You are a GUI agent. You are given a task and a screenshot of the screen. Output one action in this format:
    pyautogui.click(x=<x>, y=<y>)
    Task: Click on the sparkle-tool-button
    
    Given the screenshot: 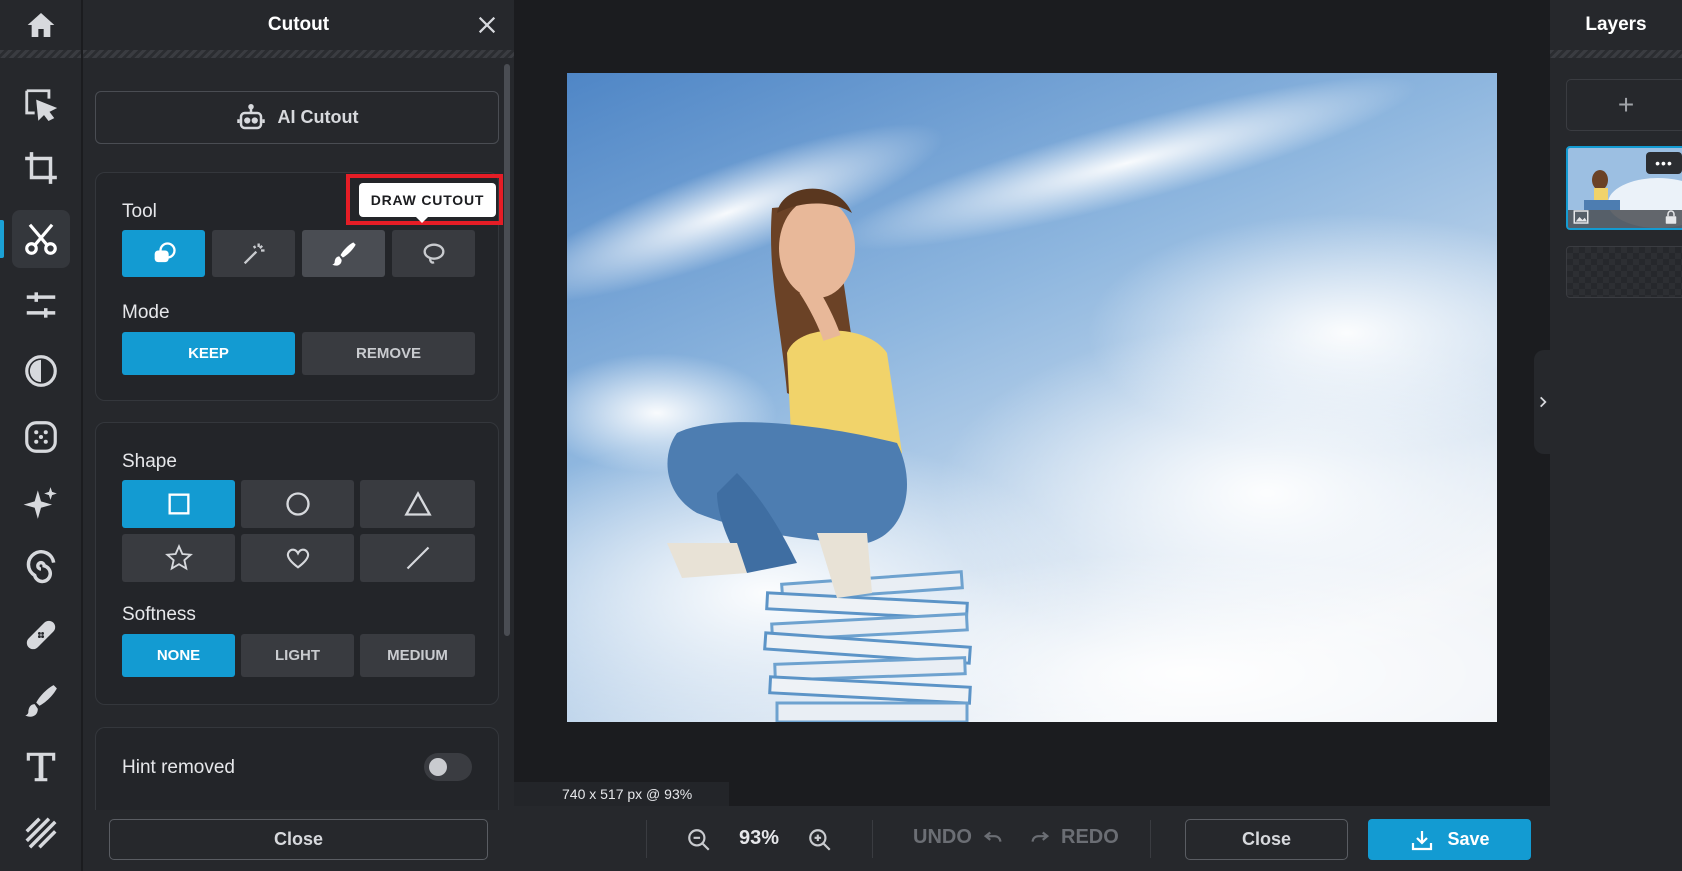 What is the action you would take?
    pyautogui.click(x=41, y=503)
    